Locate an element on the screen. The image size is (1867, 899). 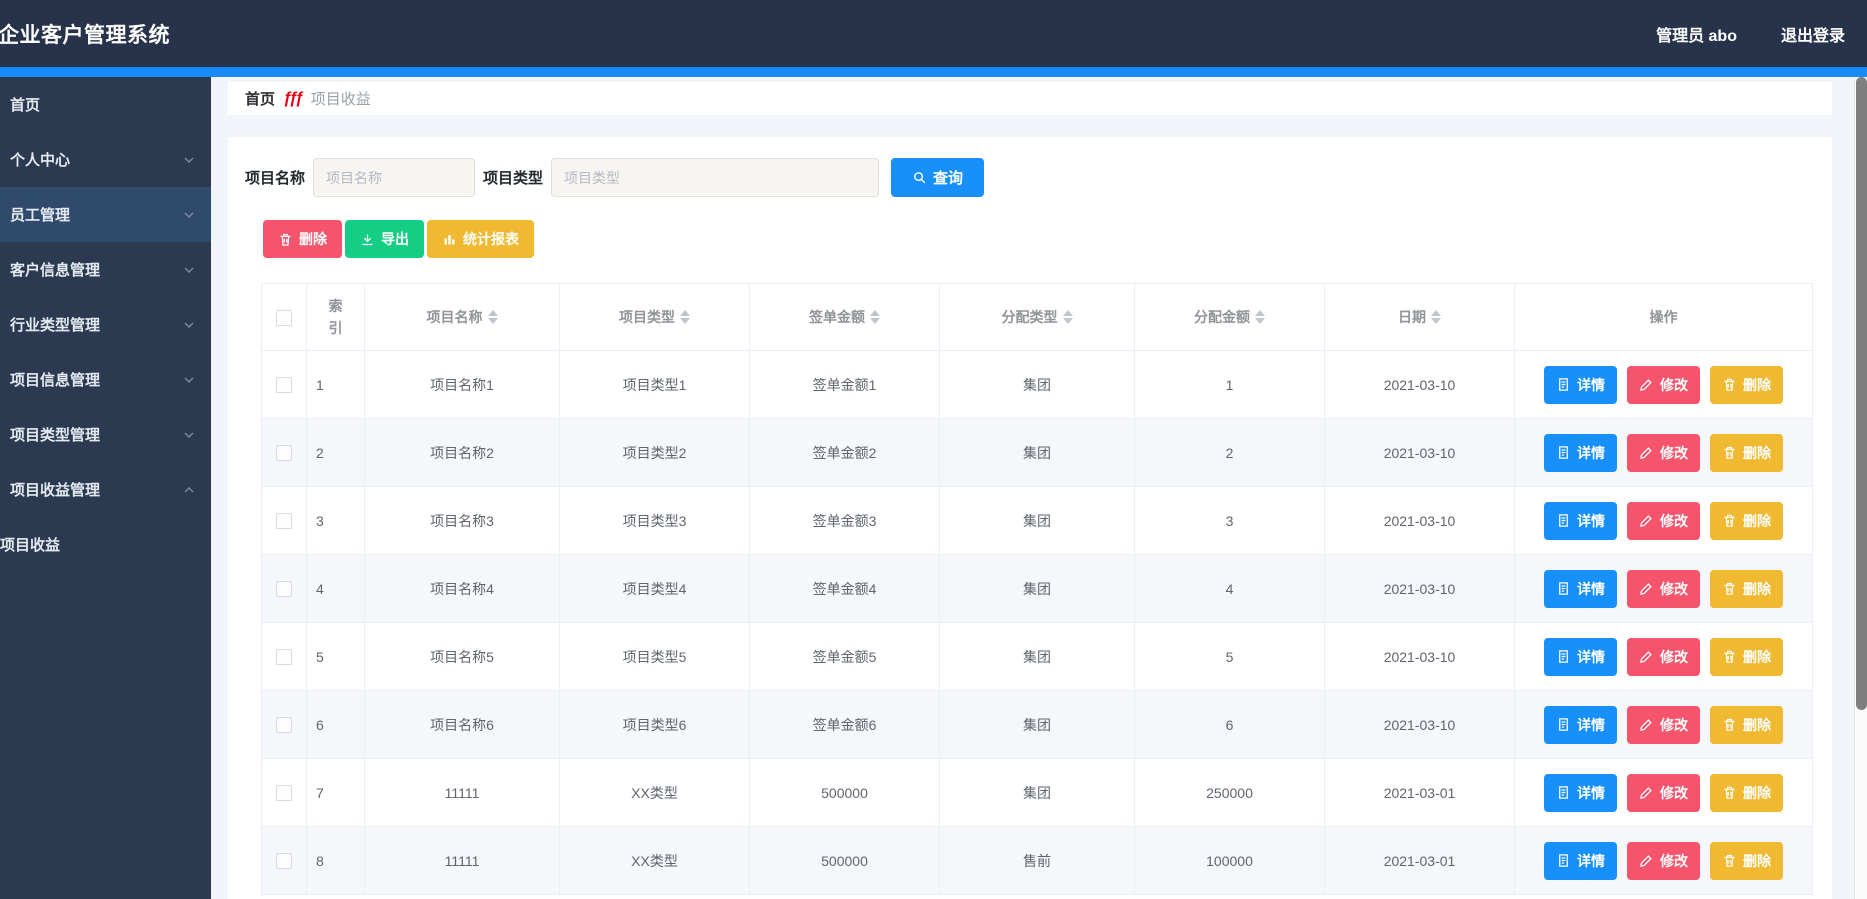
column-header-alloc-type: 分配类型 is located at coordinates (1037, 317).